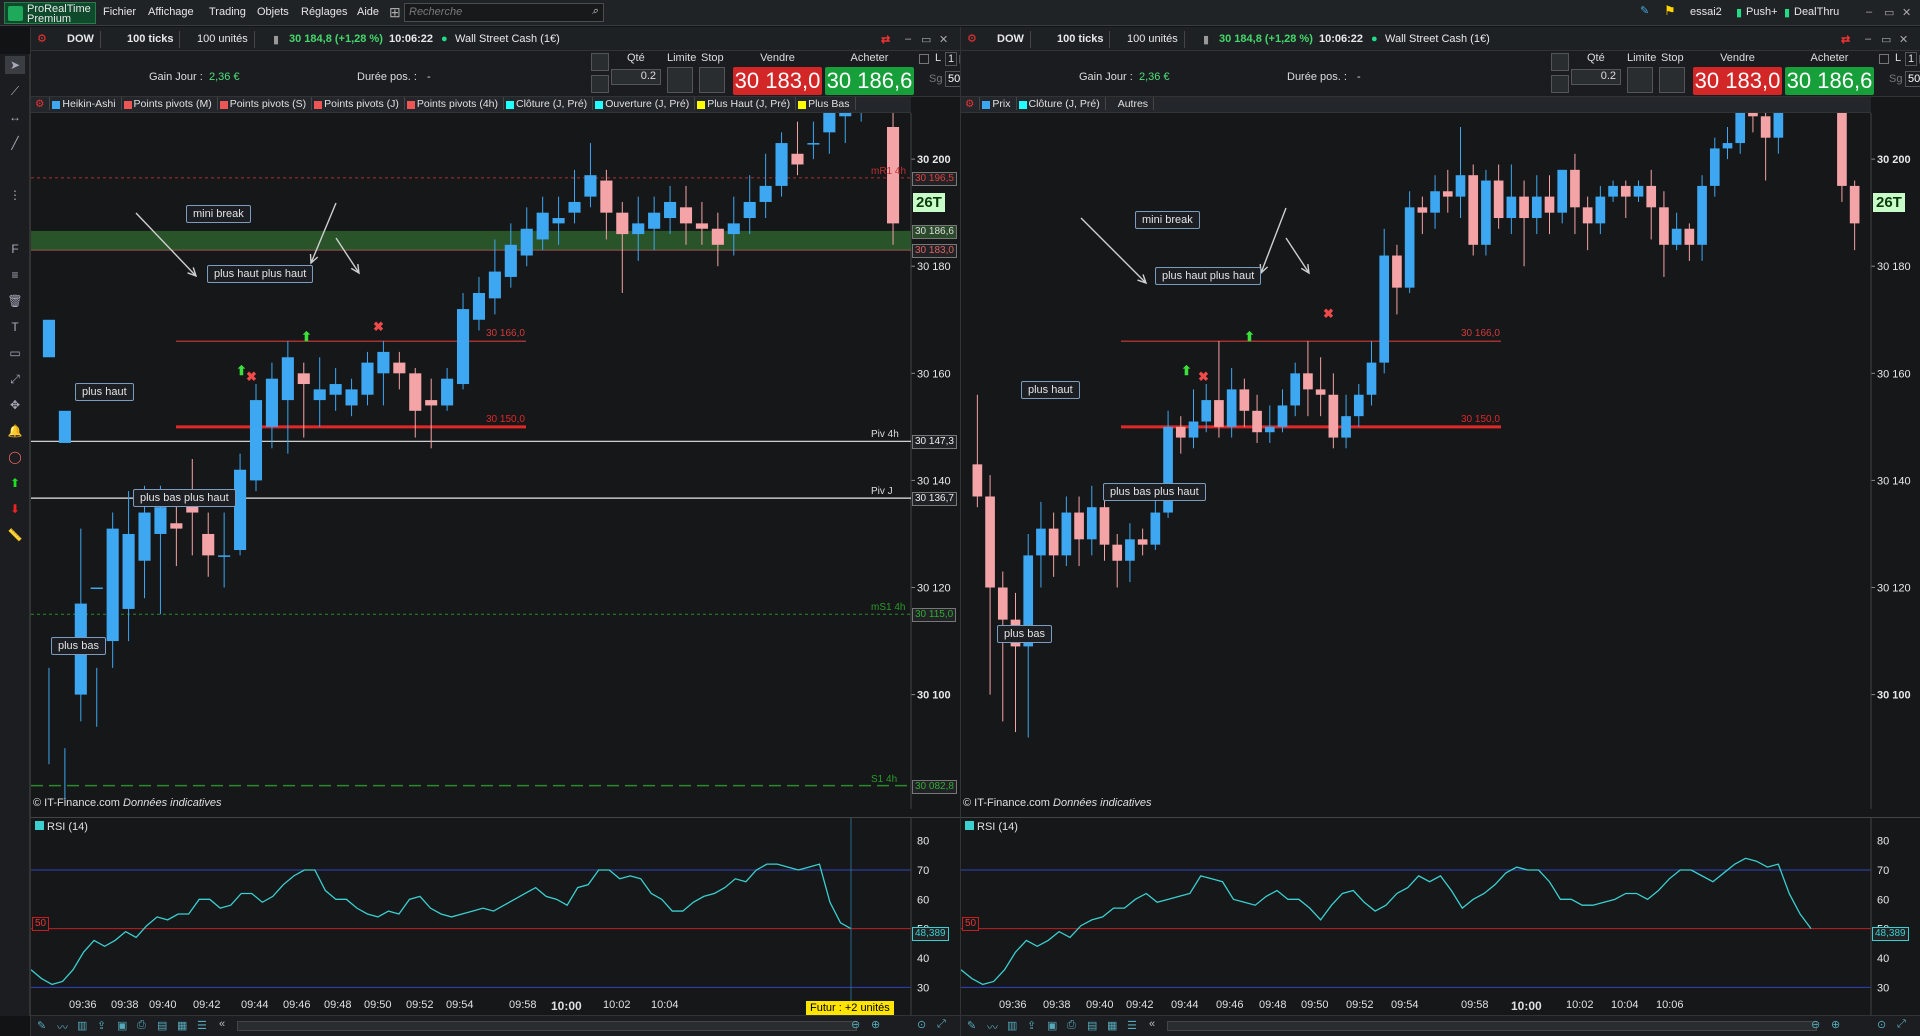  Describe the element at coordinates (1889, 12) in the screenshot. I see `maximize-icon: ▭` at that location.